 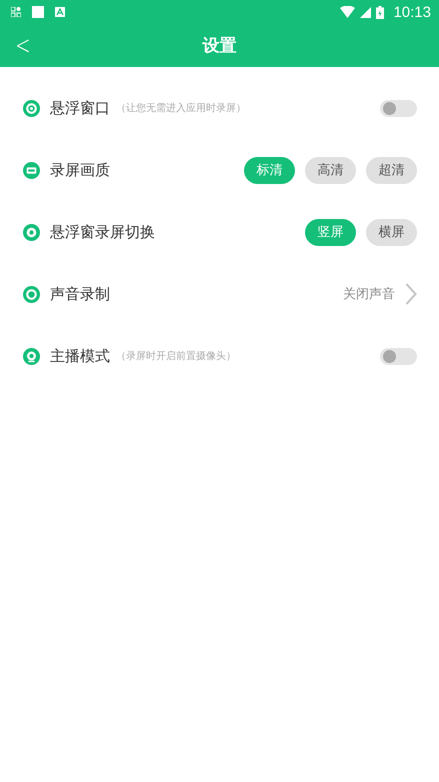 What do you see at coordinates (80, 170) in the screenshot?
I see `setting-label: 录屏画质` at bounding box center [80, 170].